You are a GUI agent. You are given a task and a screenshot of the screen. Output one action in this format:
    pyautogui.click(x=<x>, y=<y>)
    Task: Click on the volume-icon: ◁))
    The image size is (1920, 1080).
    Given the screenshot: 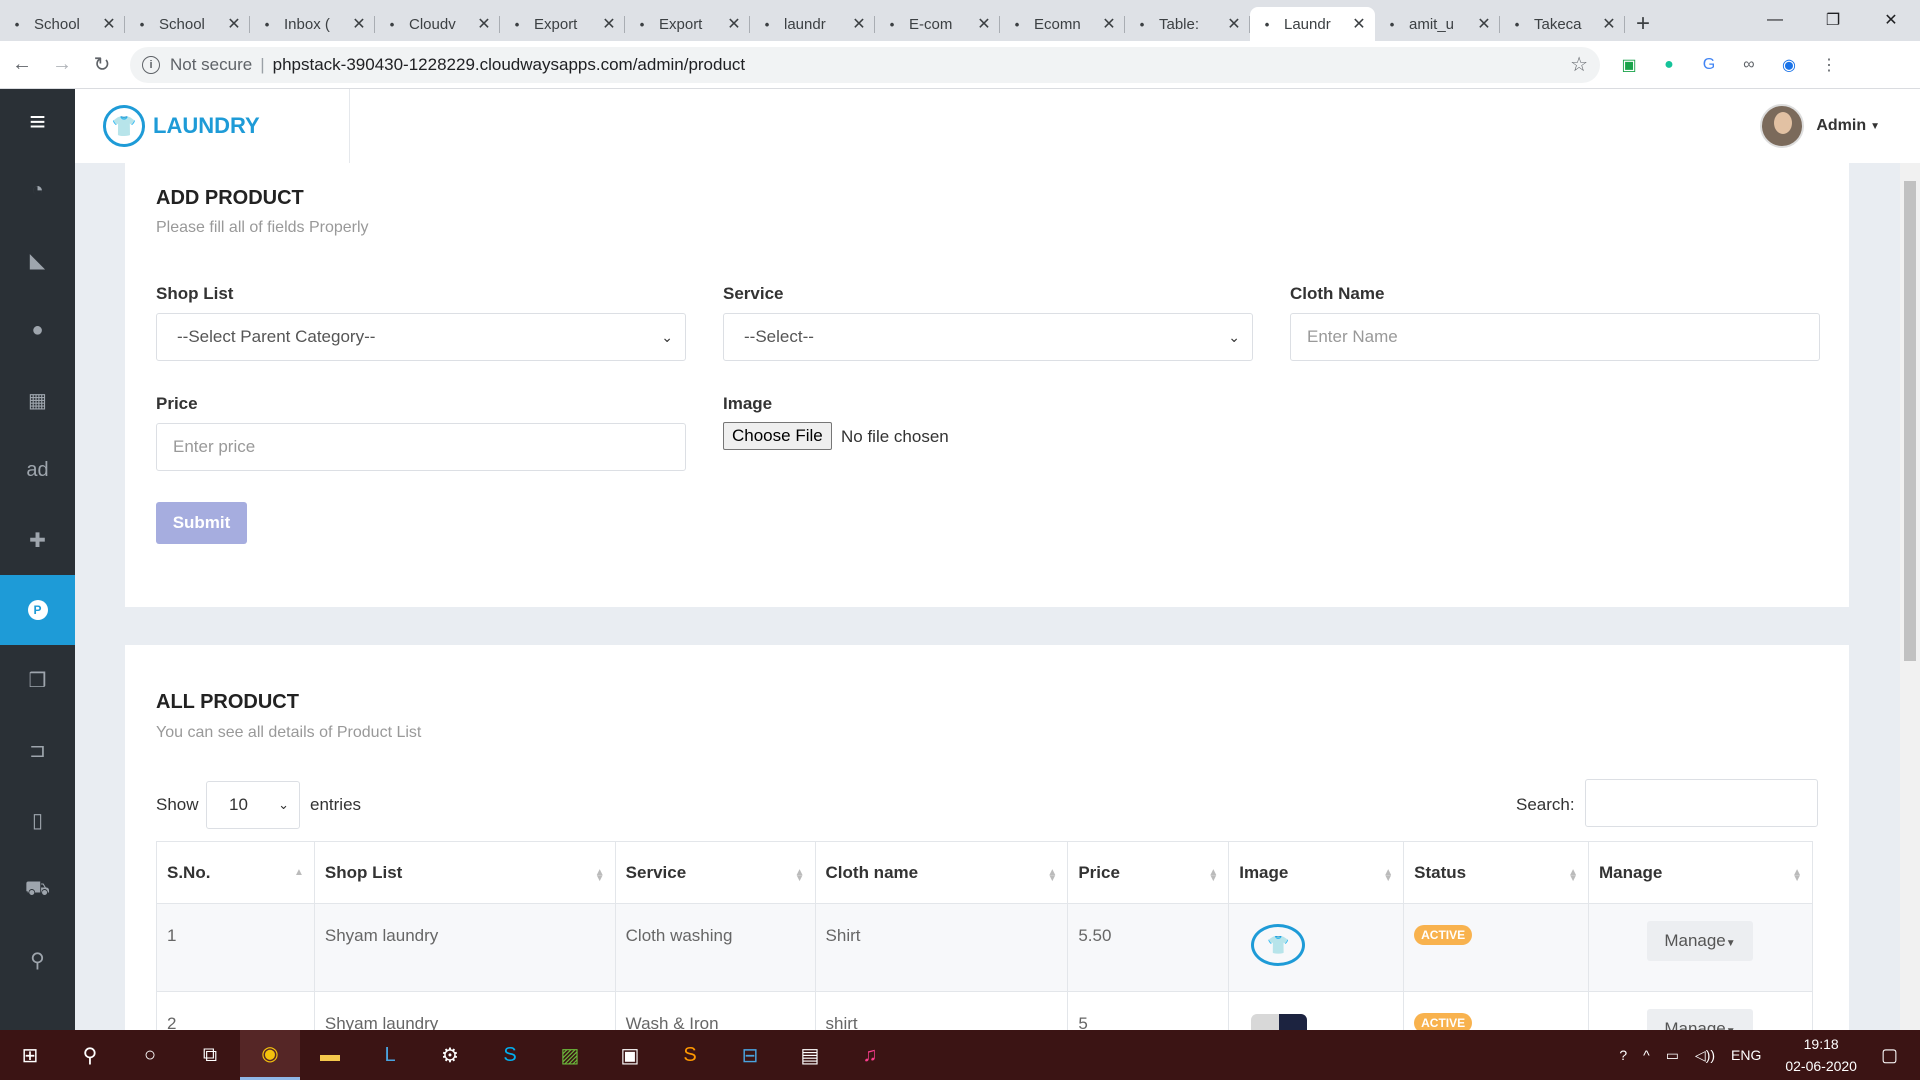 What is the action you would take?
    pyautogui.click(x=1705, y=1055)
    